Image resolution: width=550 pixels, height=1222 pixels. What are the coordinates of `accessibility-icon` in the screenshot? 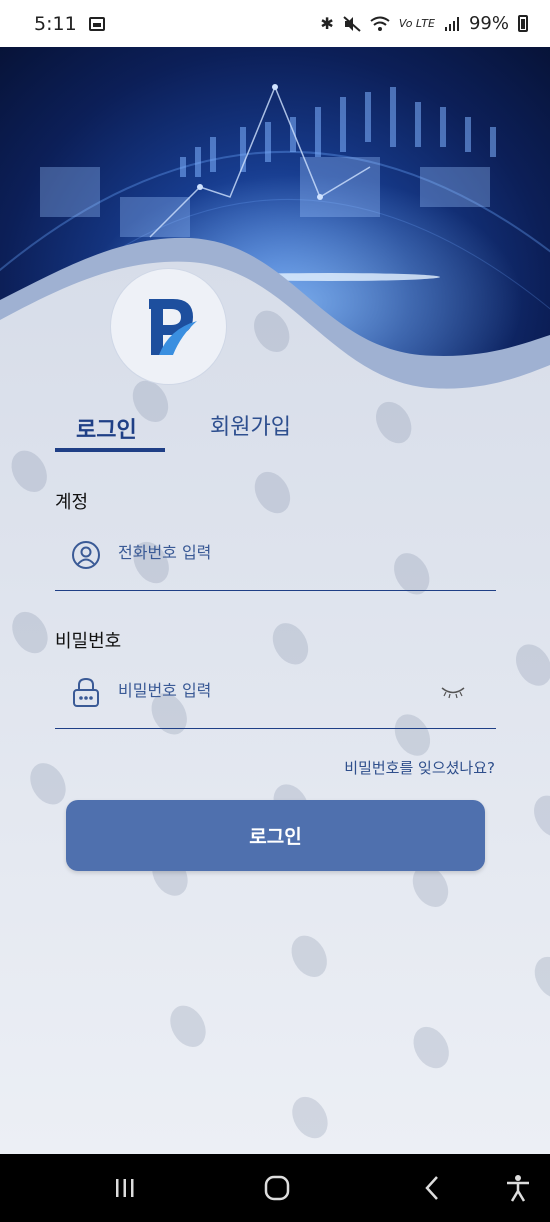 It's located at (518, 1188).